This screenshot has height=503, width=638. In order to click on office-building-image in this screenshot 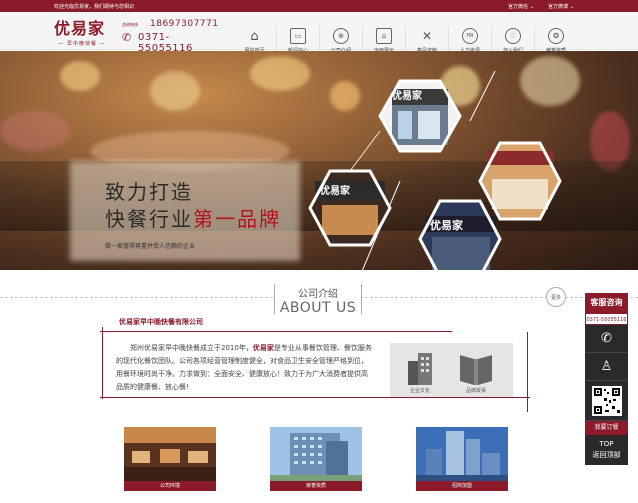, I will do `click(316, 454)`.